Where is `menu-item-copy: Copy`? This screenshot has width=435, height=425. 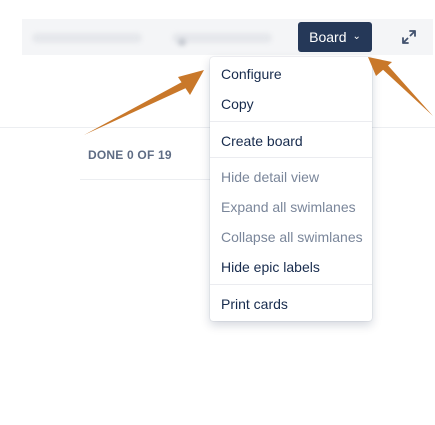
menu-item-copy: Copy is located at coordinates (237, 104).